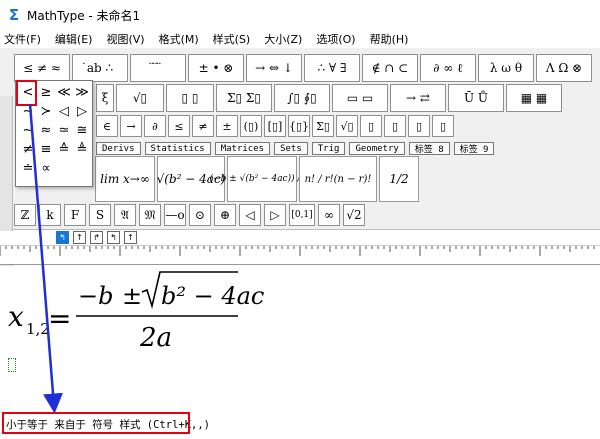 The height and width of the screenshot is (439, 600). I want to click on palette-fraktur-a: 𝔄, so click(125, 215).